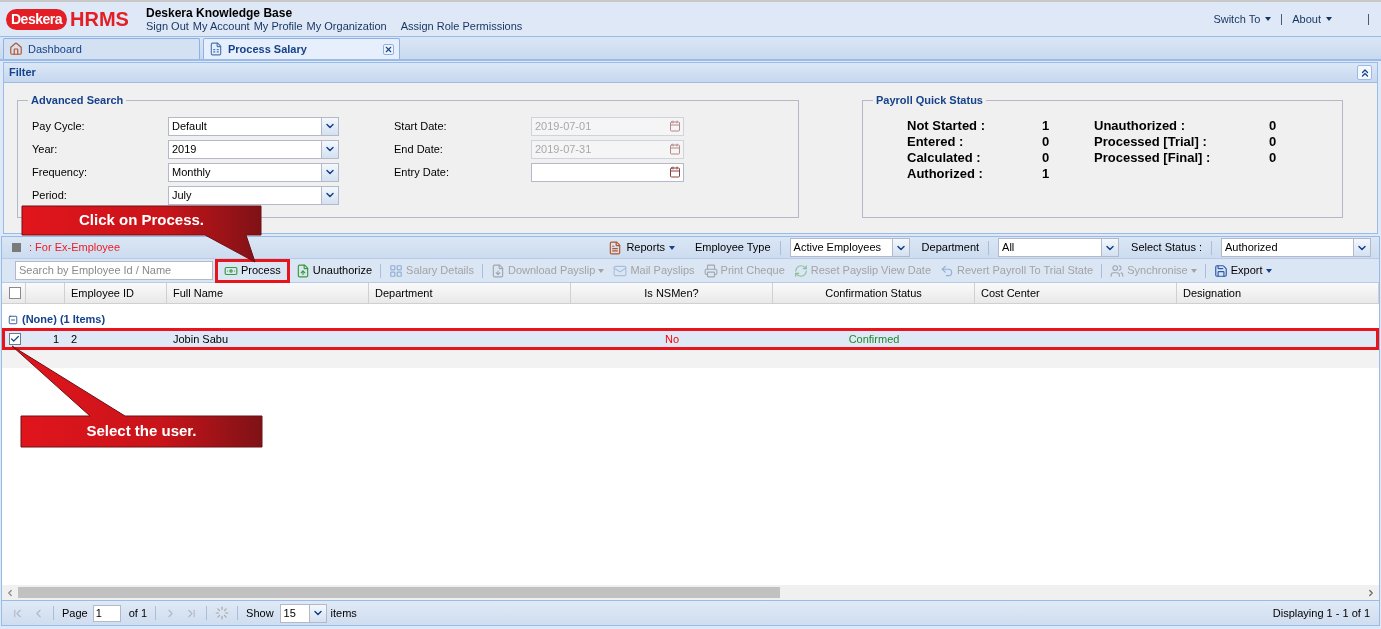  I want to click on report-icon, so click(615, 247).